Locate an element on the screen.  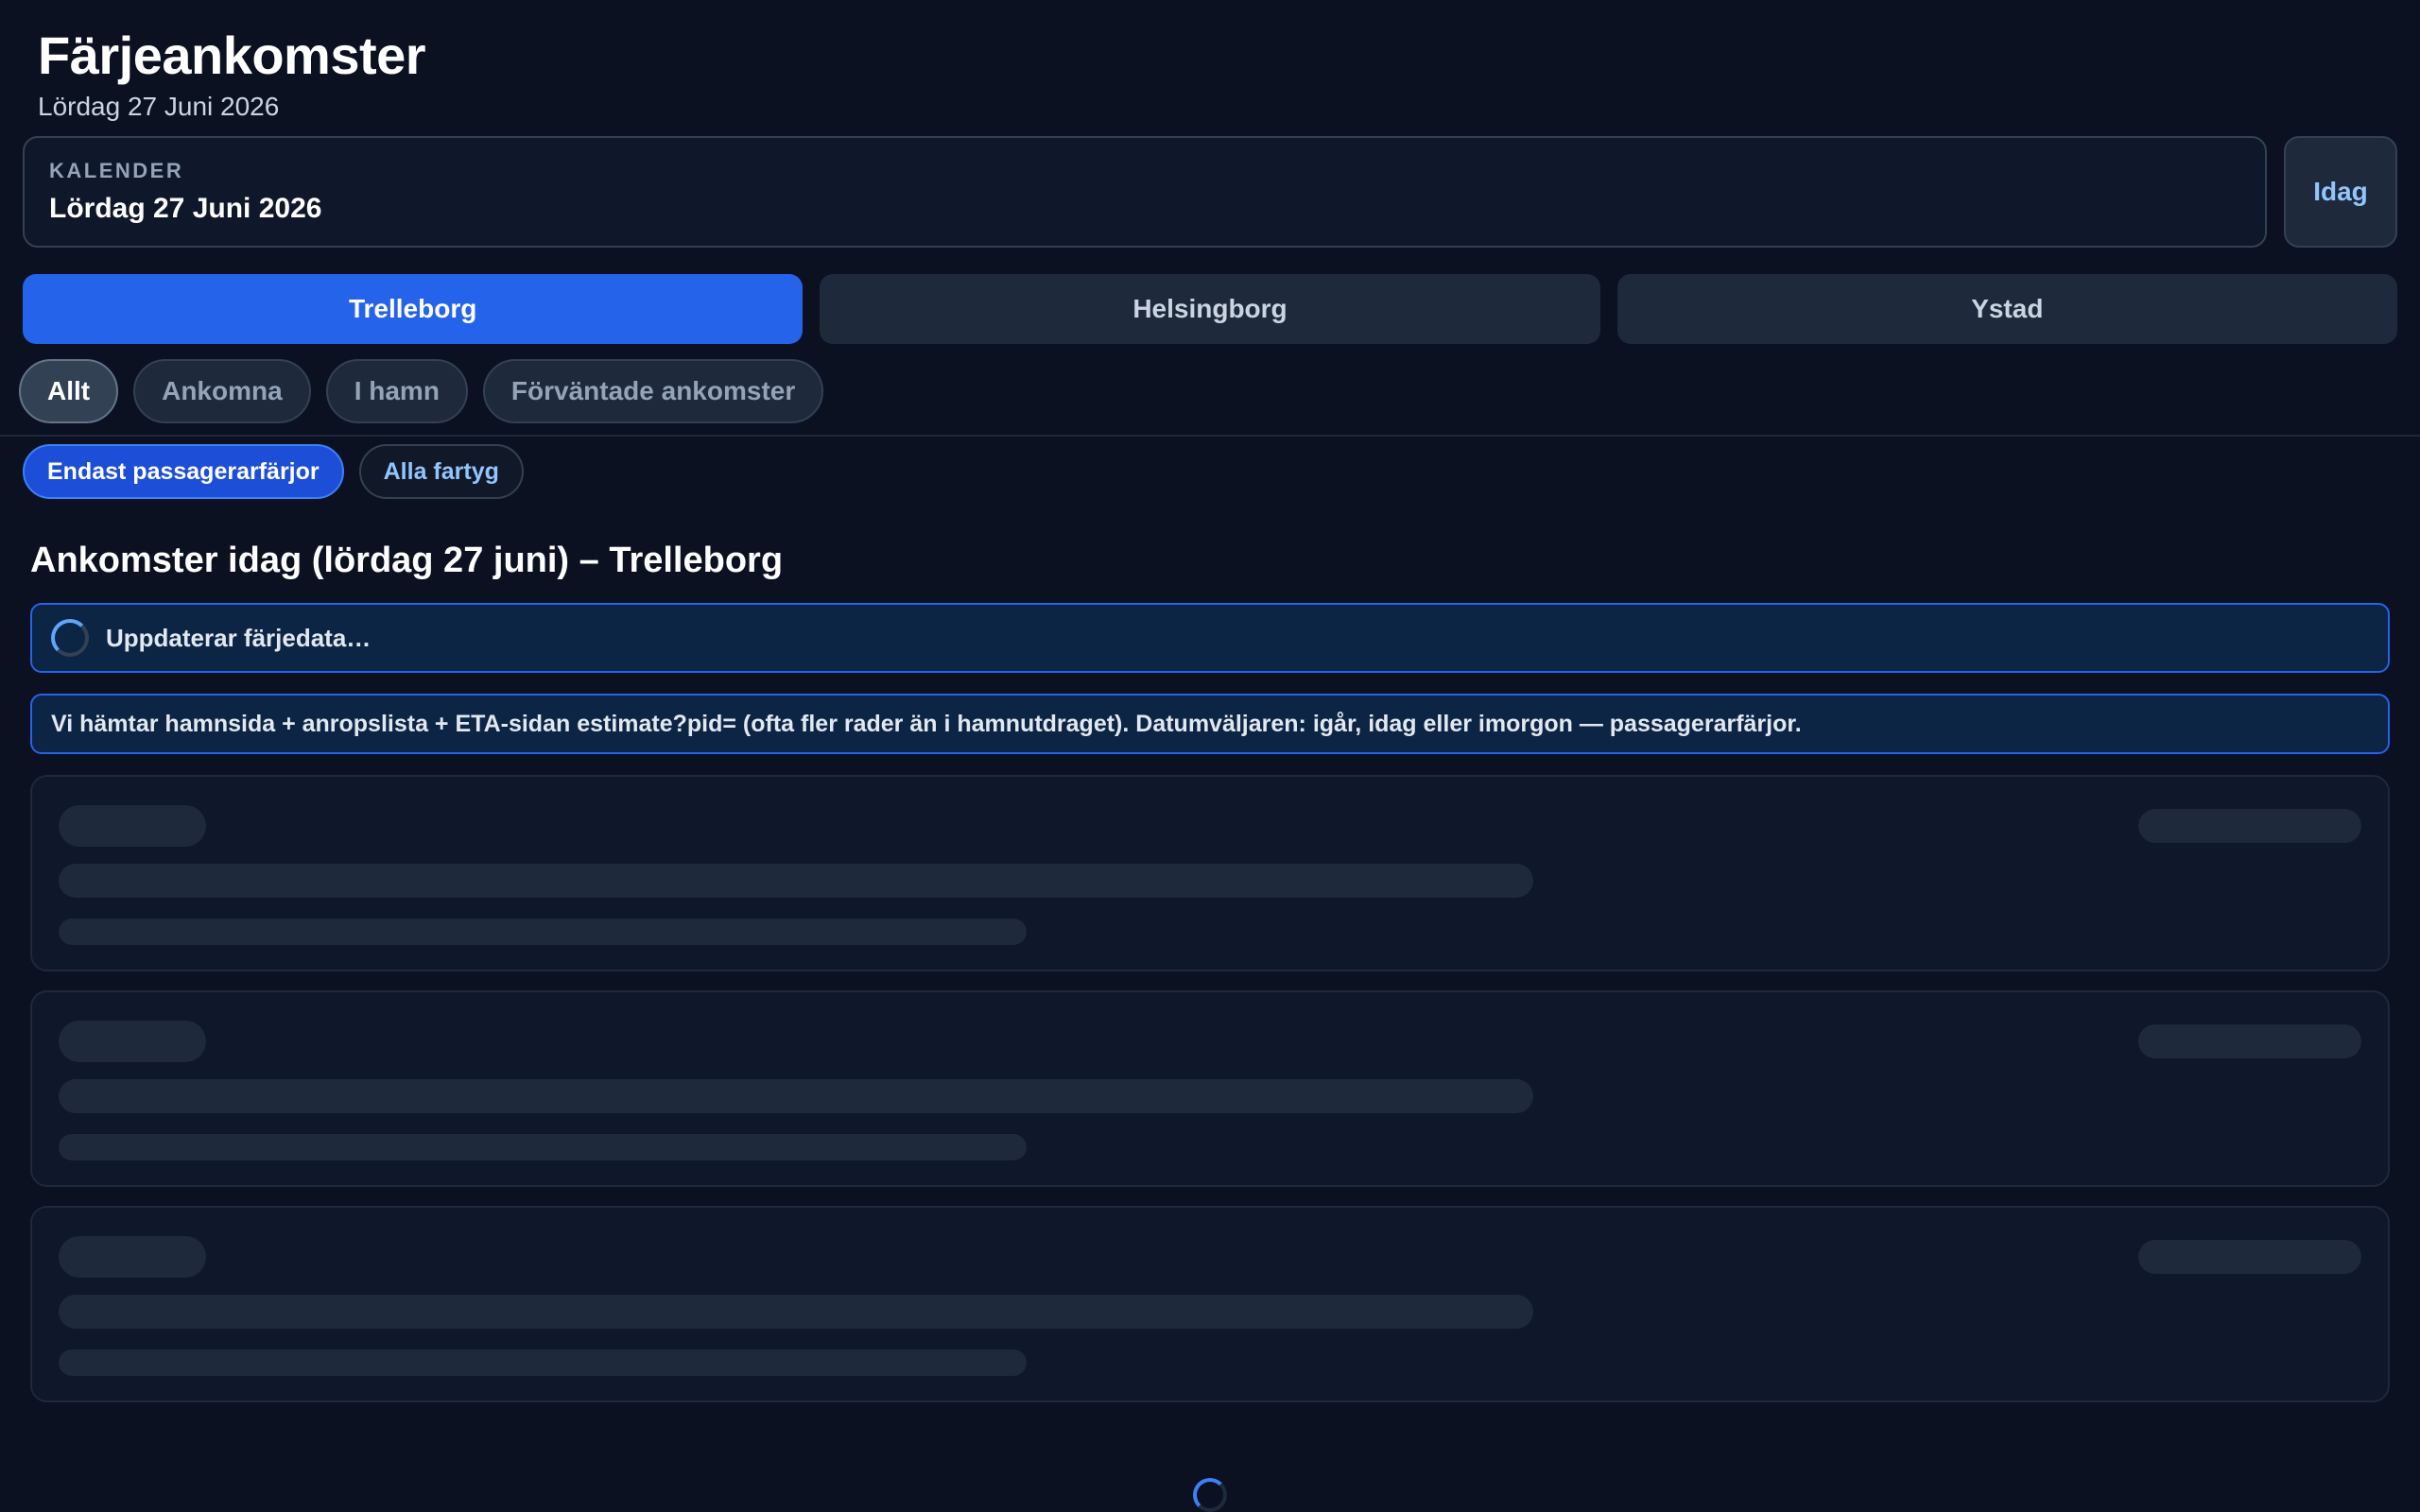
calendar-picker: KALENDER Lördag 27 Juni 2026 is located at coordinates (1145, 192).